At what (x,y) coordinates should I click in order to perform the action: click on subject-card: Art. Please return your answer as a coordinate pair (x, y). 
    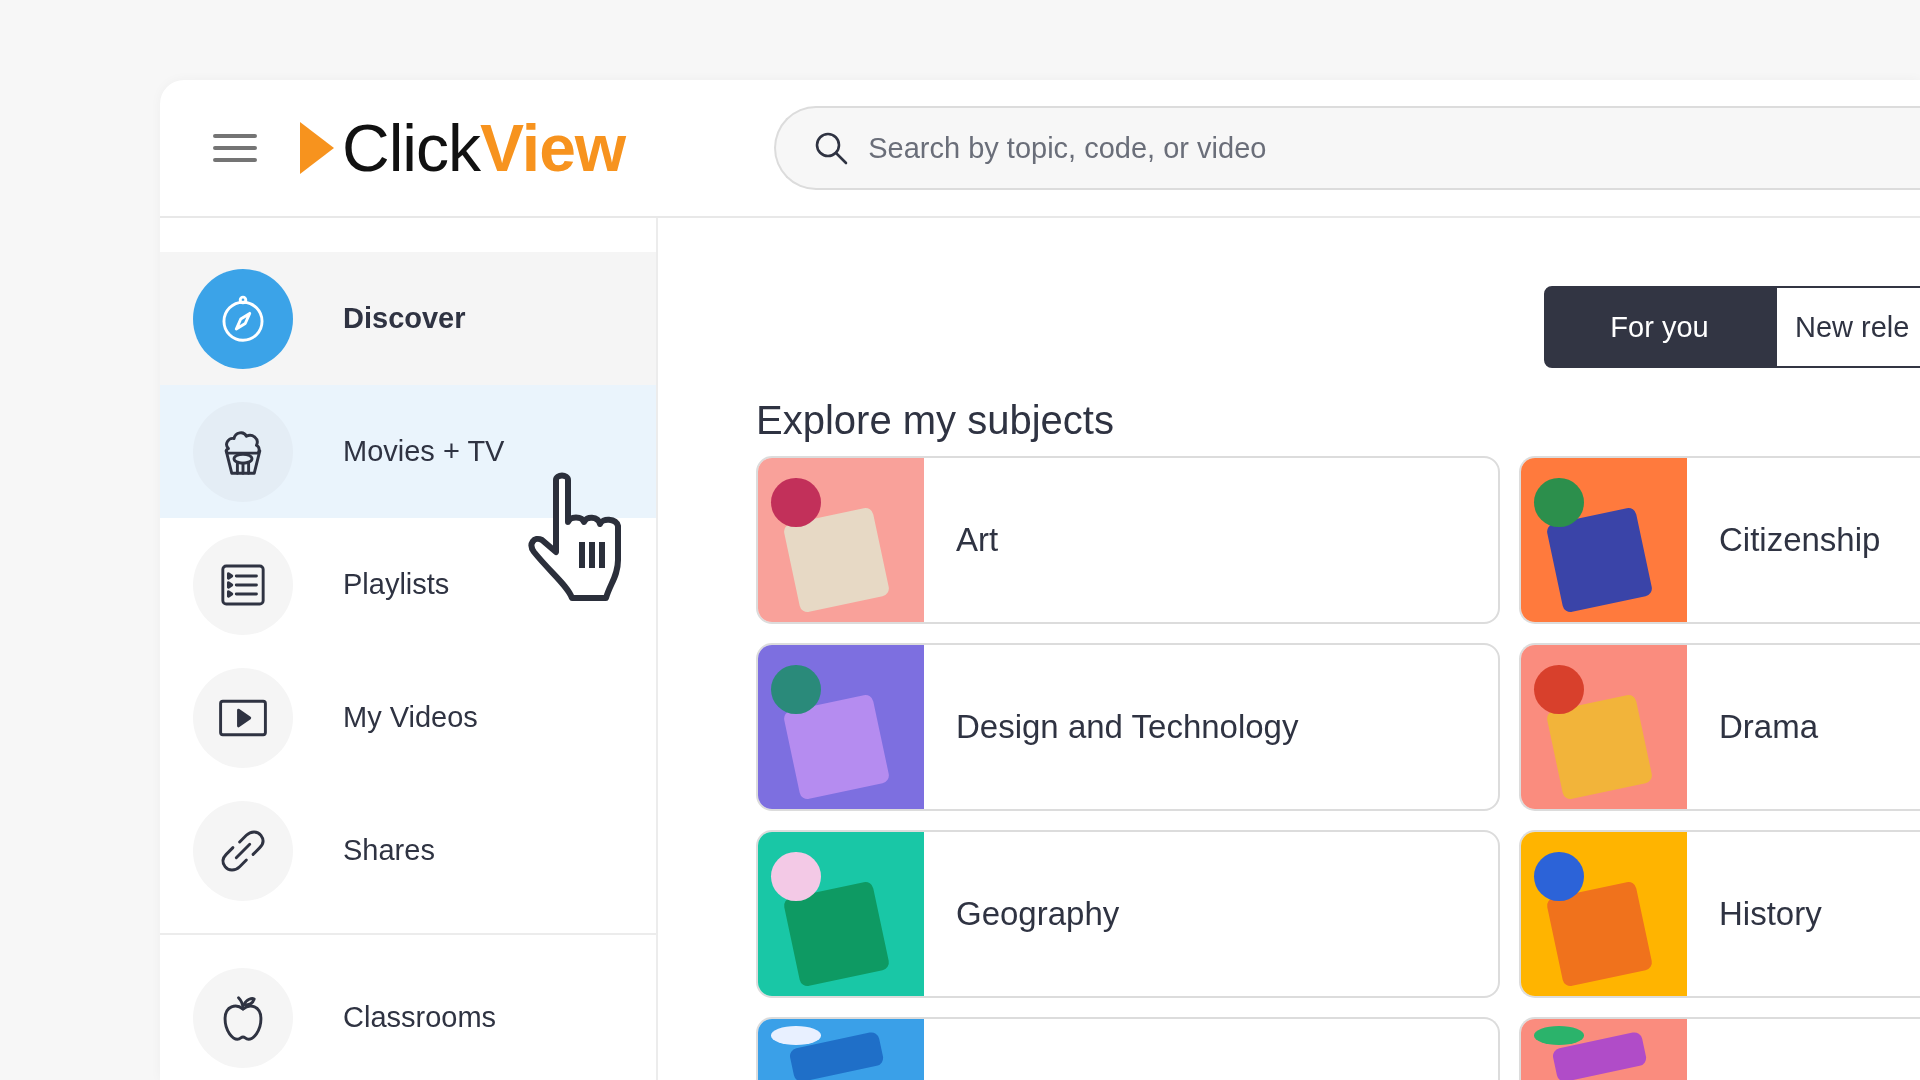
    Looking at the image, I should click on (1128, 540).